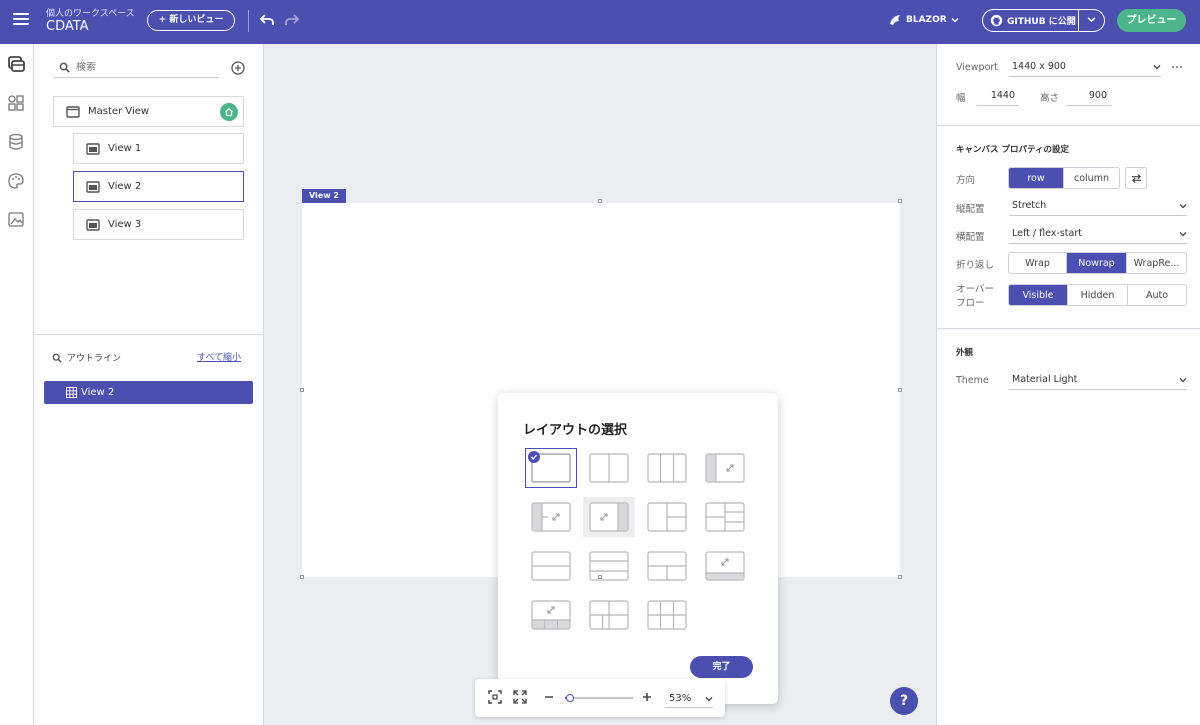 This screenshot has width=1200, height=725. Describe the element at coordinates (148, 392) in the screenshot. I see `outline-item: View 2` at that location.